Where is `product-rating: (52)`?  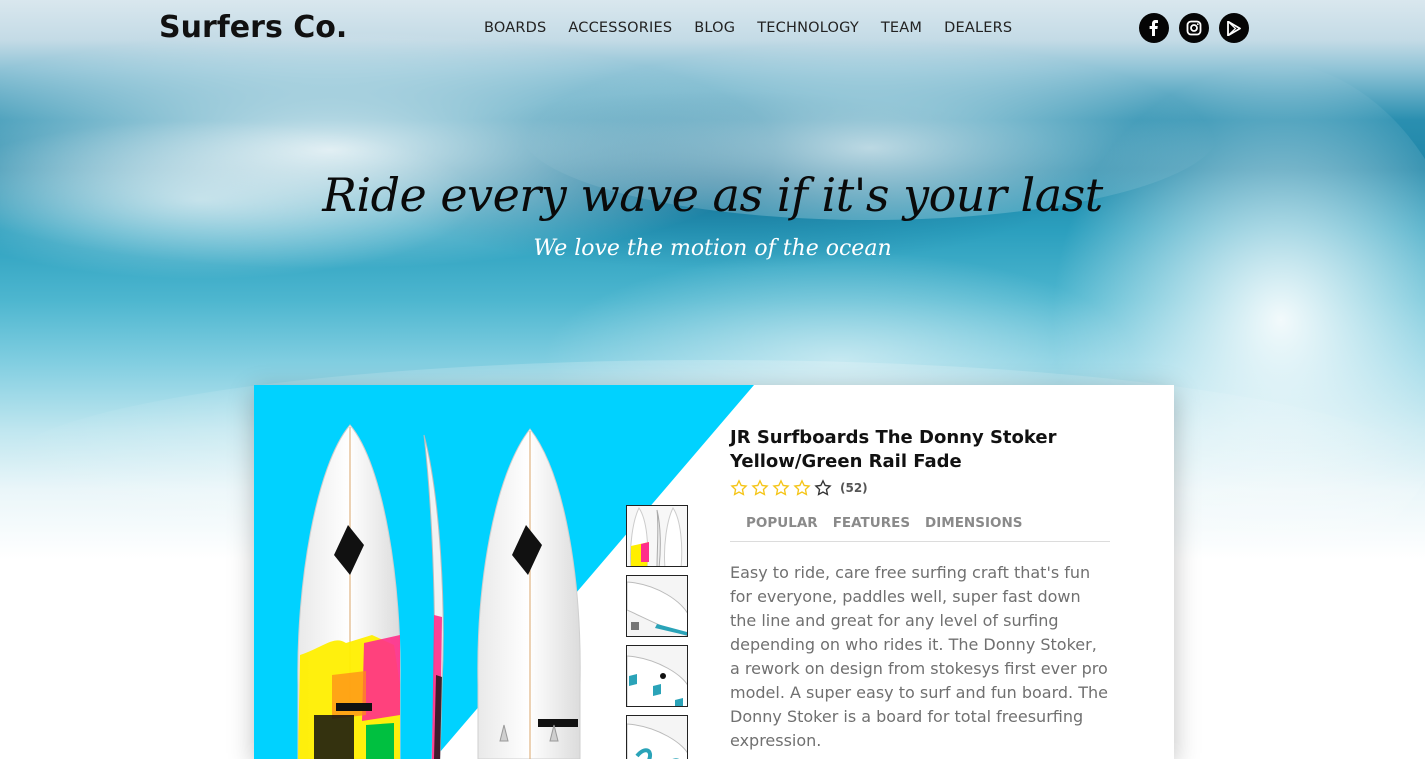 product-rating: (52) is located at coordinates (799, 488).